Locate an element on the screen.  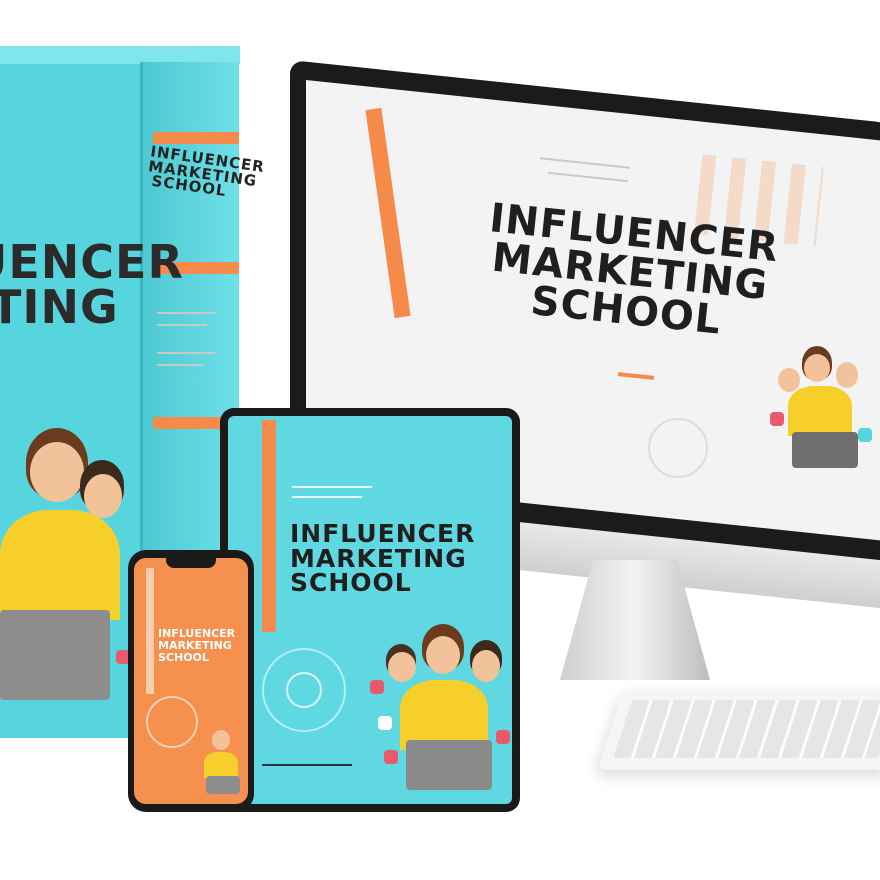
box-front-title-line2: TING is located at coordinates (59, 307).